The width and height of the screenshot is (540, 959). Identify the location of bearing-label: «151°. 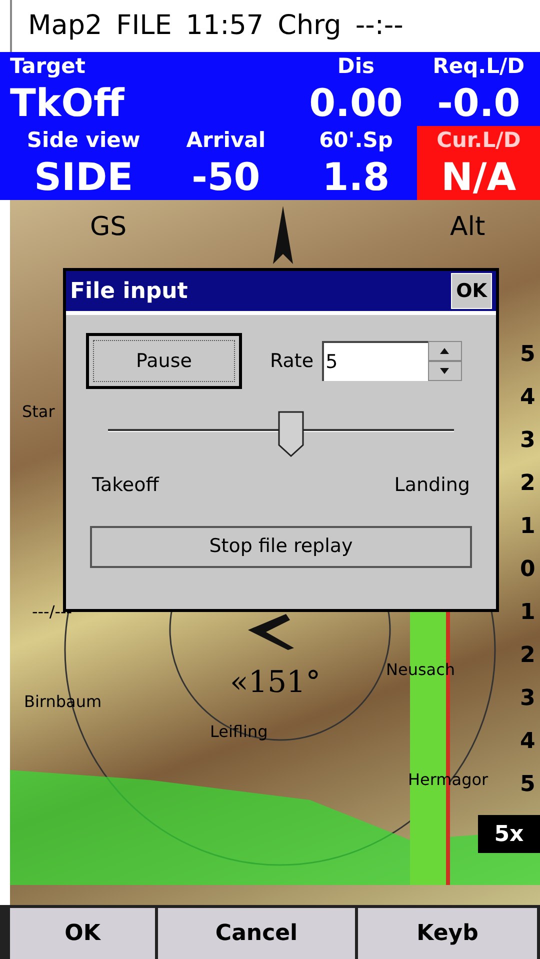
(275, 683).